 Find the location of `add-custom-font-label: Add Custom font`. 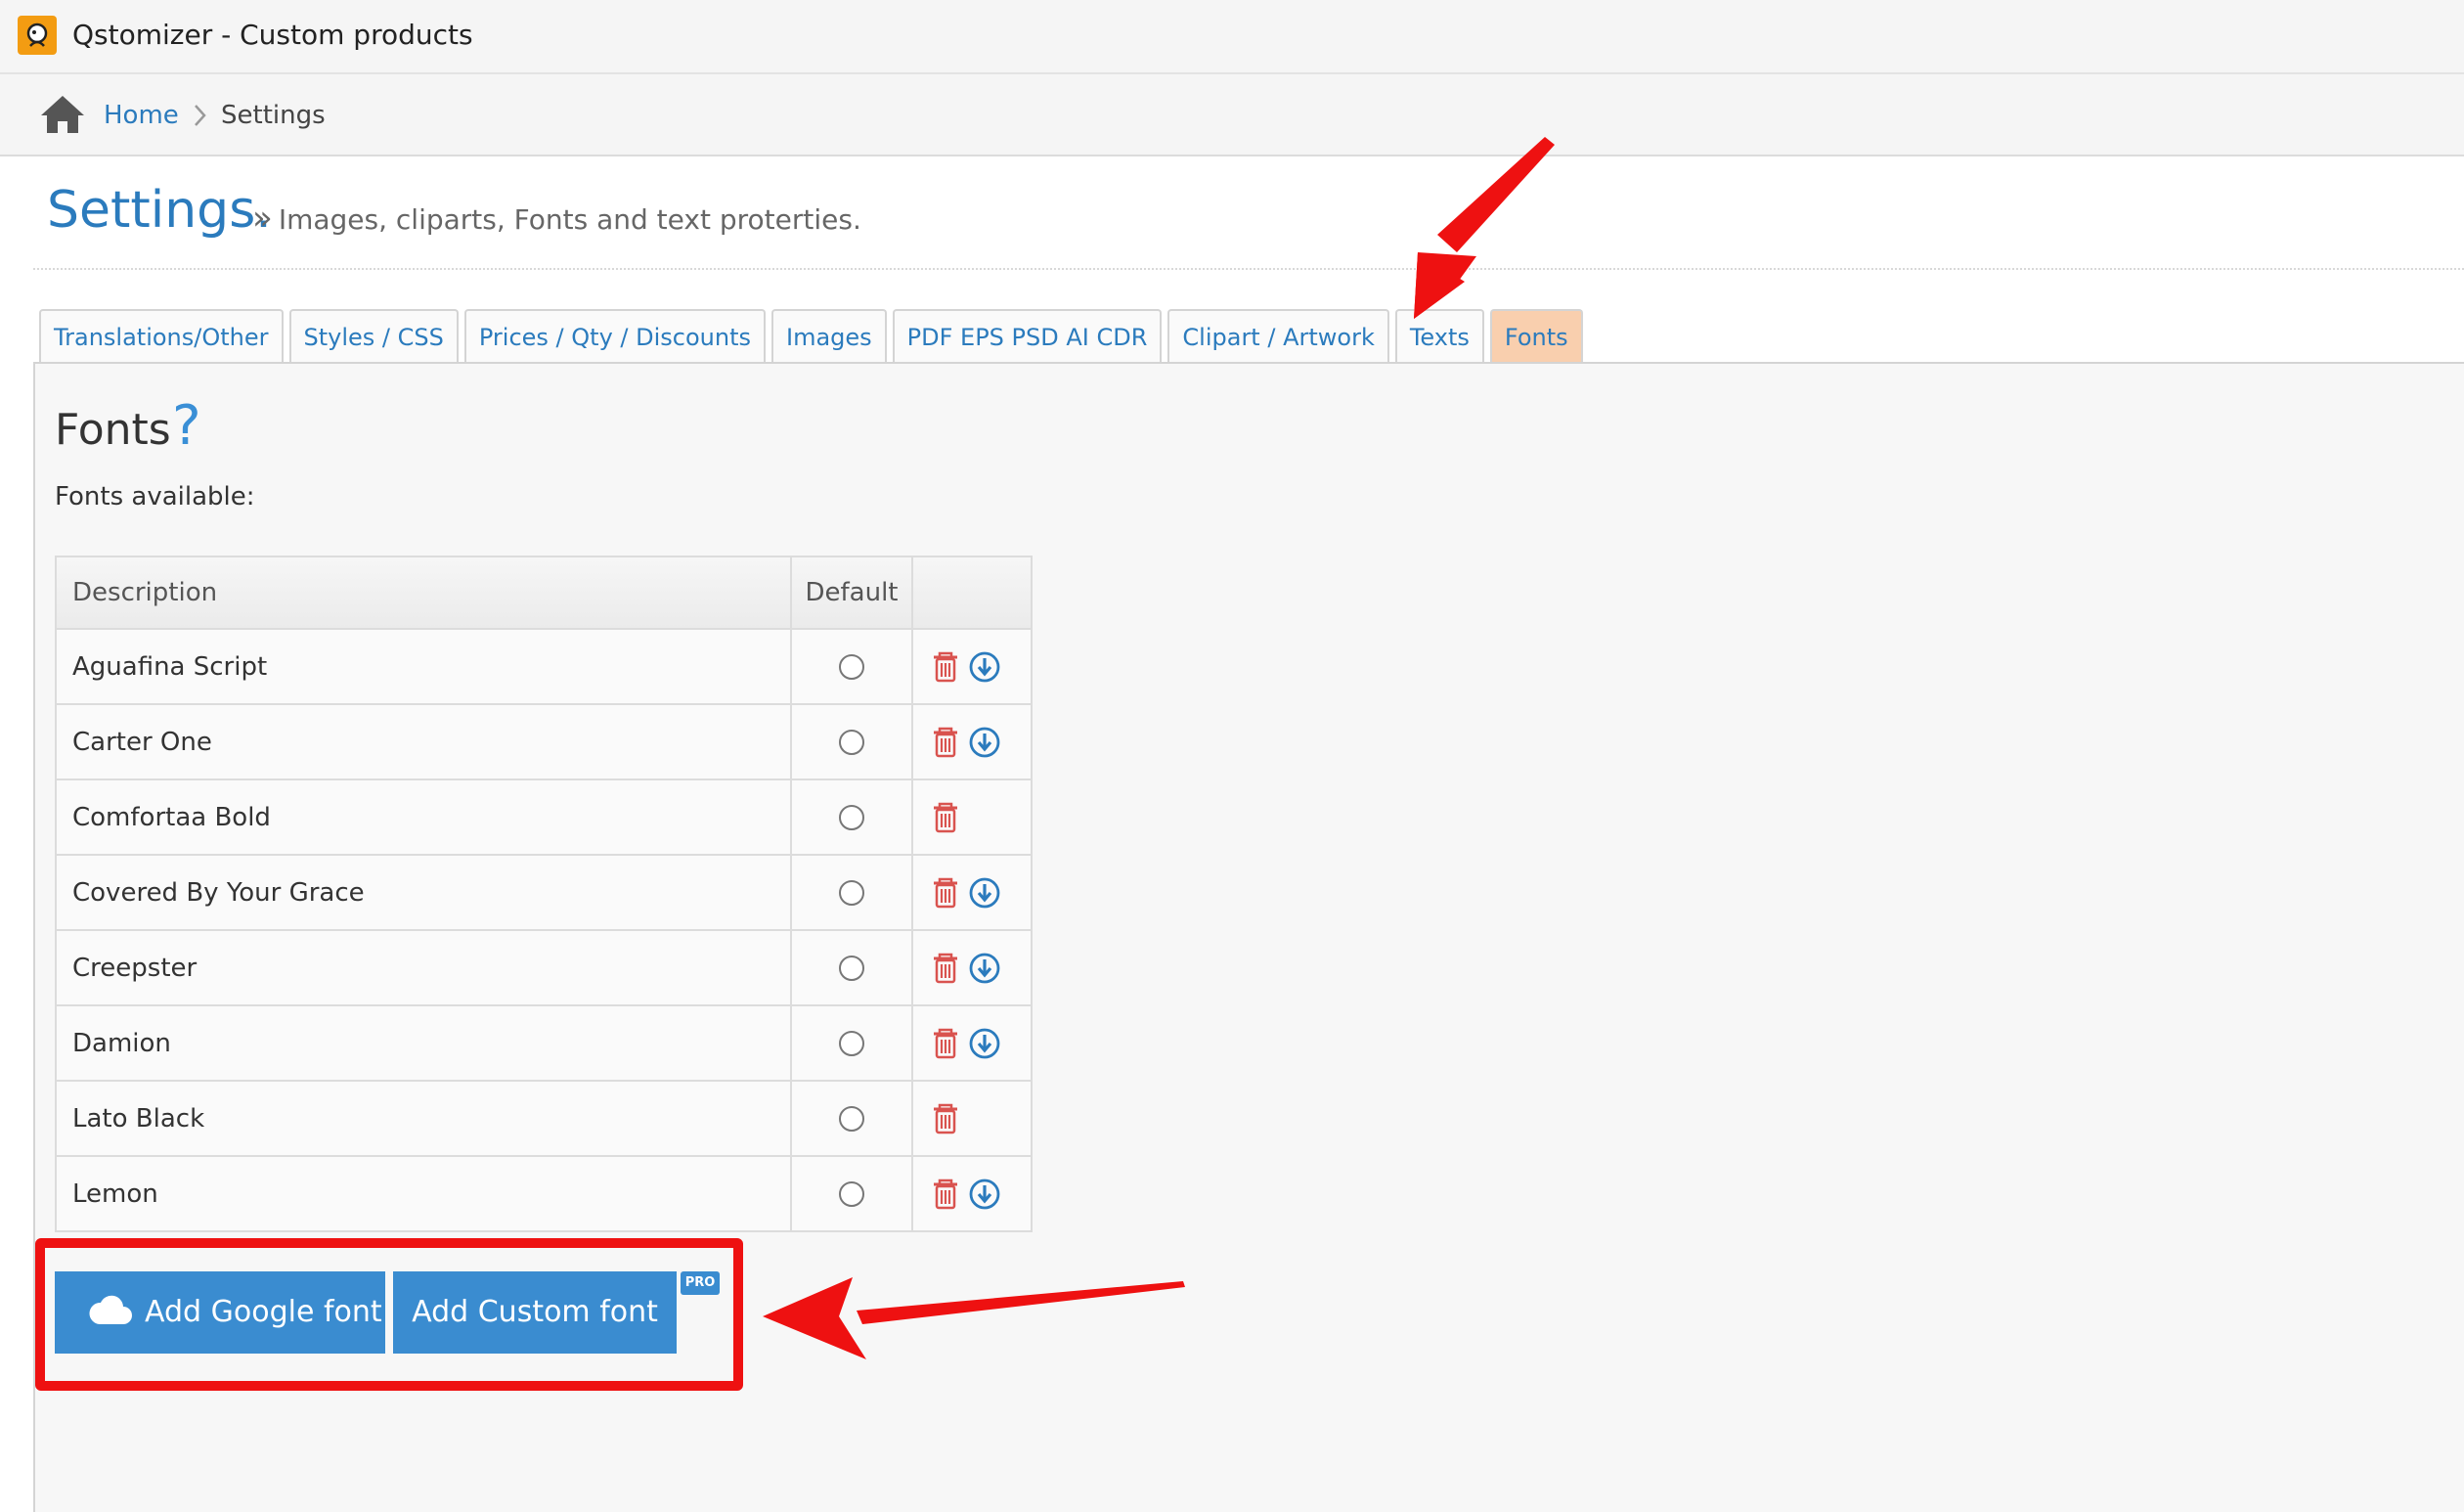

add-custom-font-label: Add Custom font is located at coordinates (535, 1312).